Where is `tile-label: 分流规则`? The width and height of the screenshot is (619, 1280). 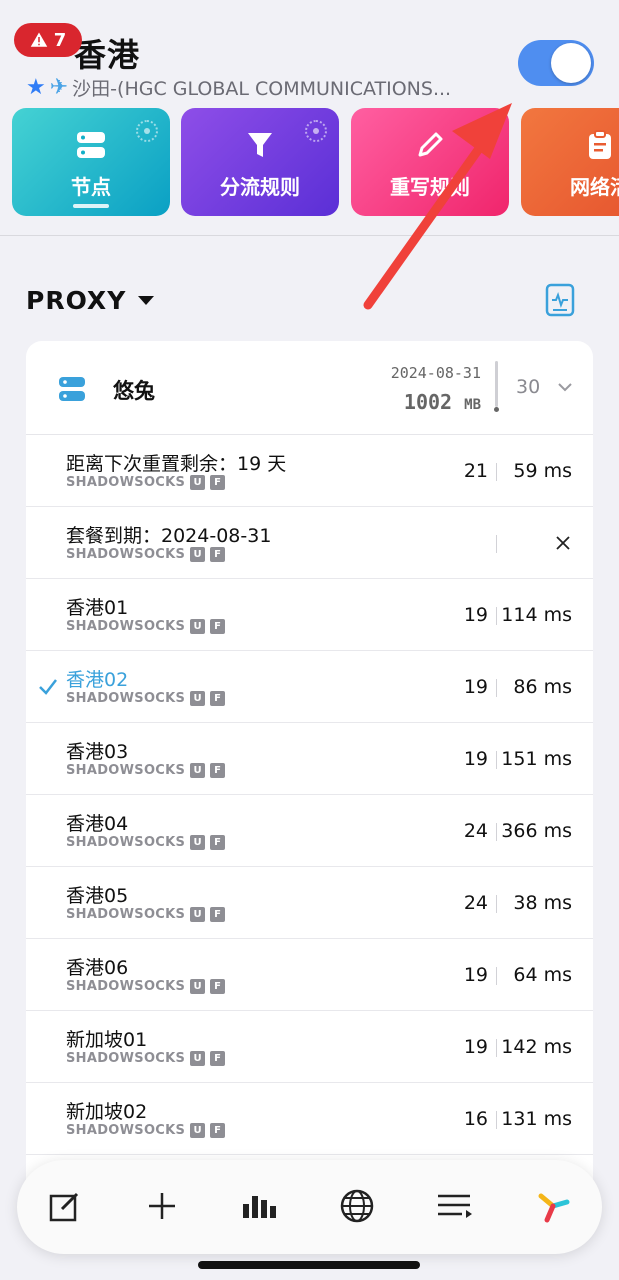 tile-label: 分流规则 is located at coordinates (260, 186).